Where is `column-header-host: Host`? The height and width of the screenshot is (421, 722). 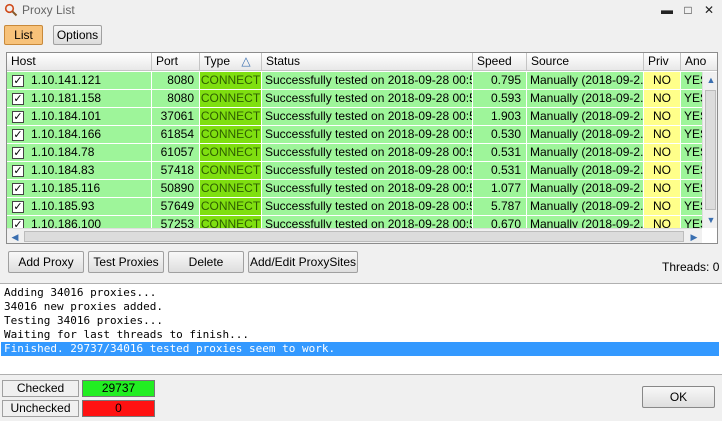
column-header-host: Host is located at coordinates (79, 62).